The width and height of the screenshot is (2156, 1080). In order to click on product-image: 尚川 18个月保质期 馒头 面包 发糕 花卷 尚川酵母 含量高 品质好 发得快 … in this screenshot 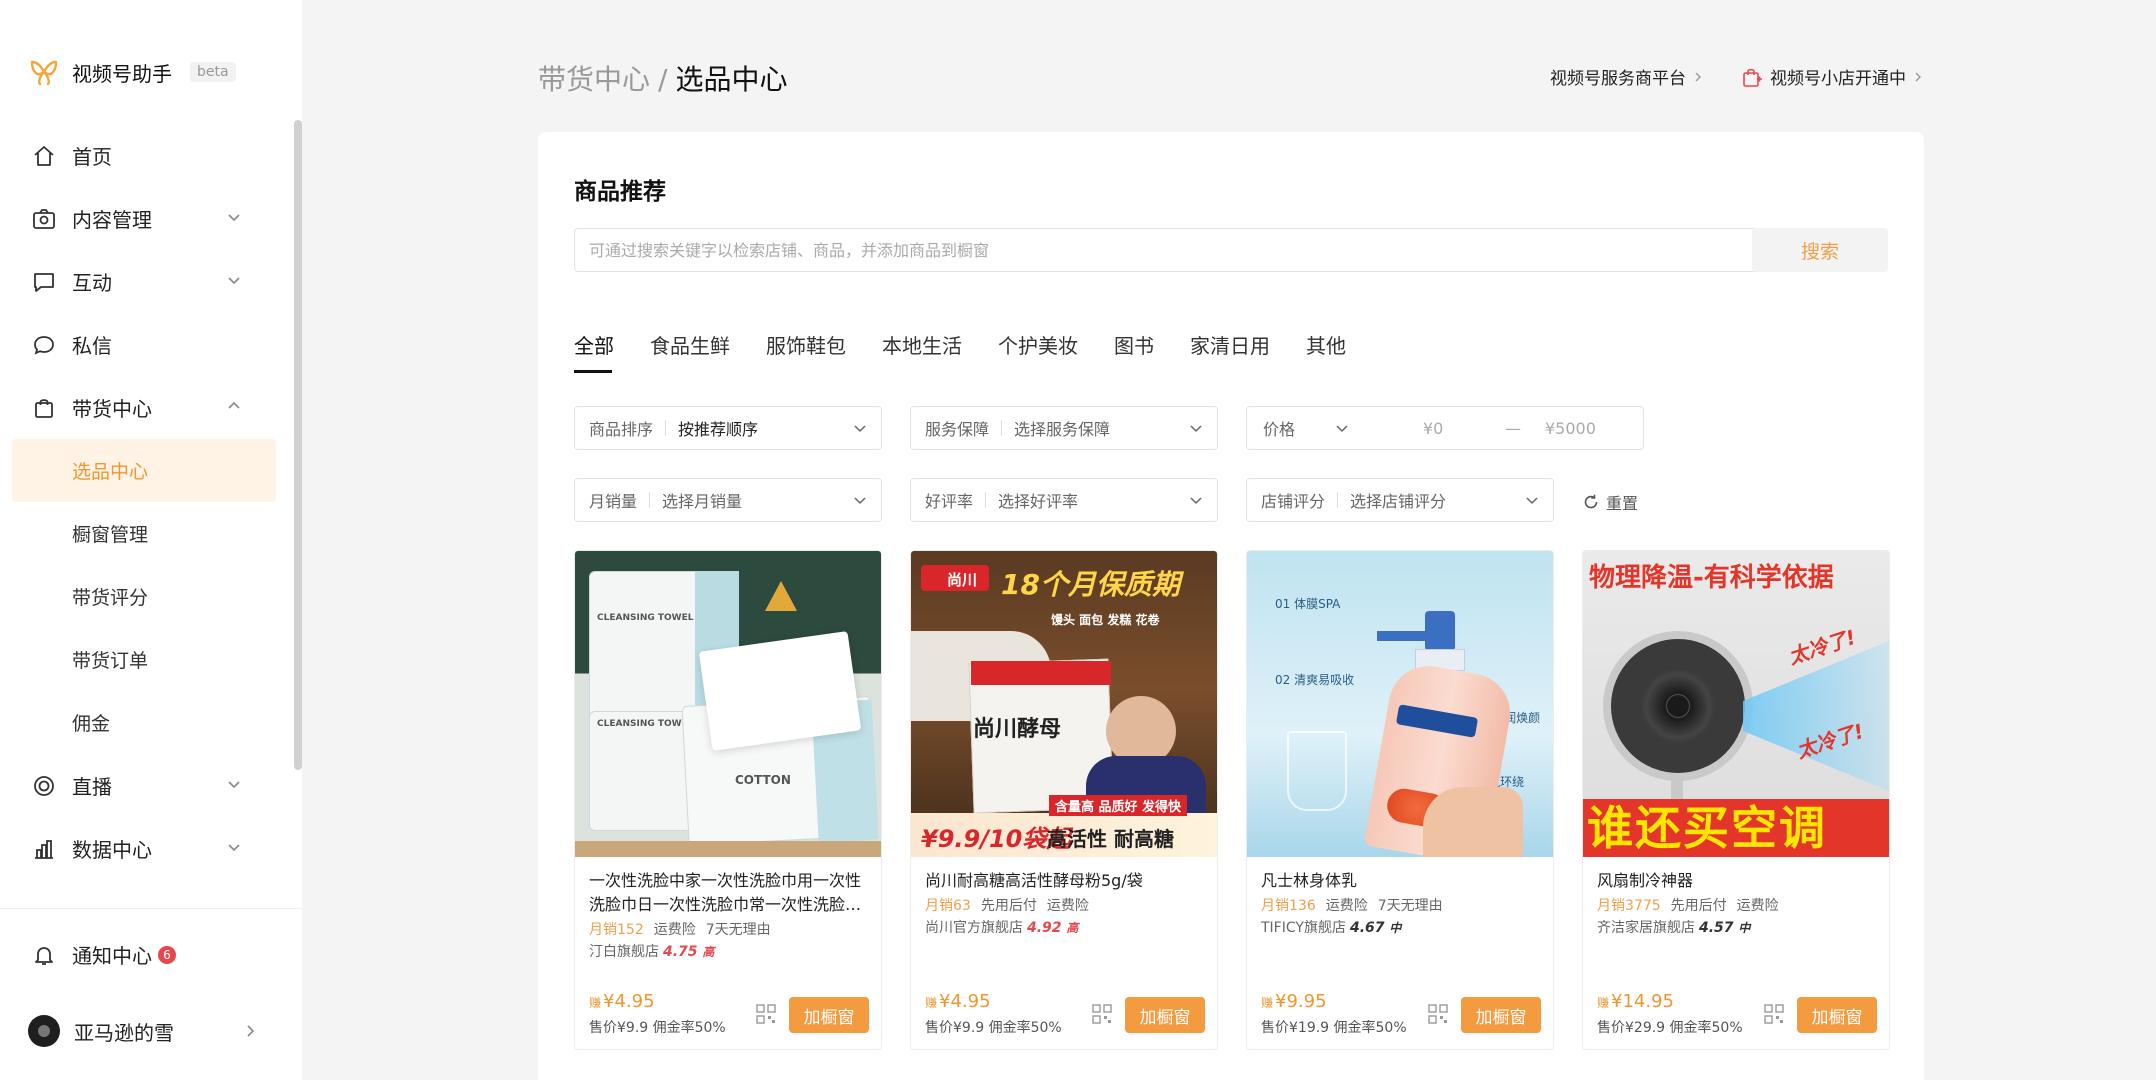, I will do `click(1064, 704)`.